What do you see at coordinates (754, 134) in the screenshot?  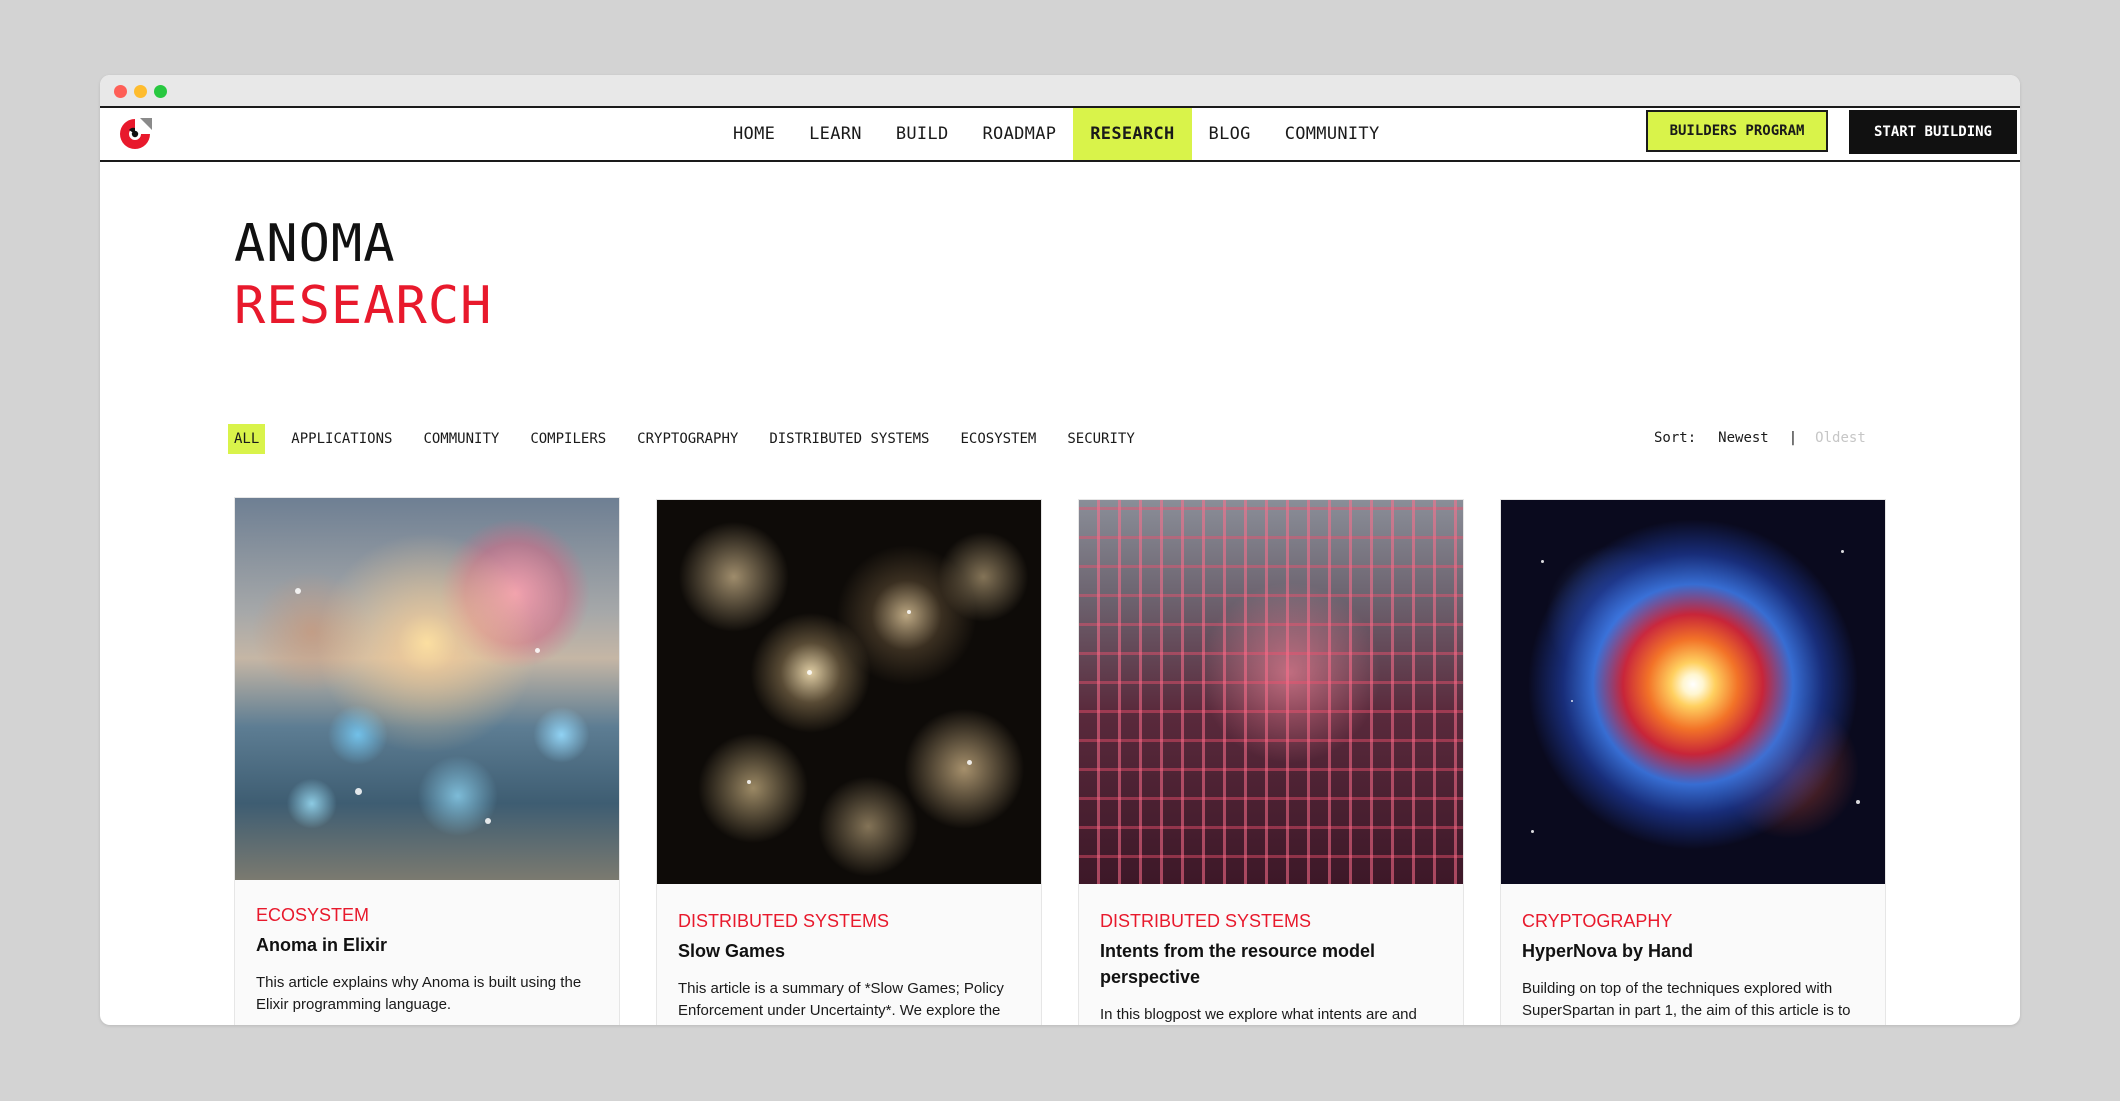 I see `nav-home: HOME` at bounding box center [754, 134].